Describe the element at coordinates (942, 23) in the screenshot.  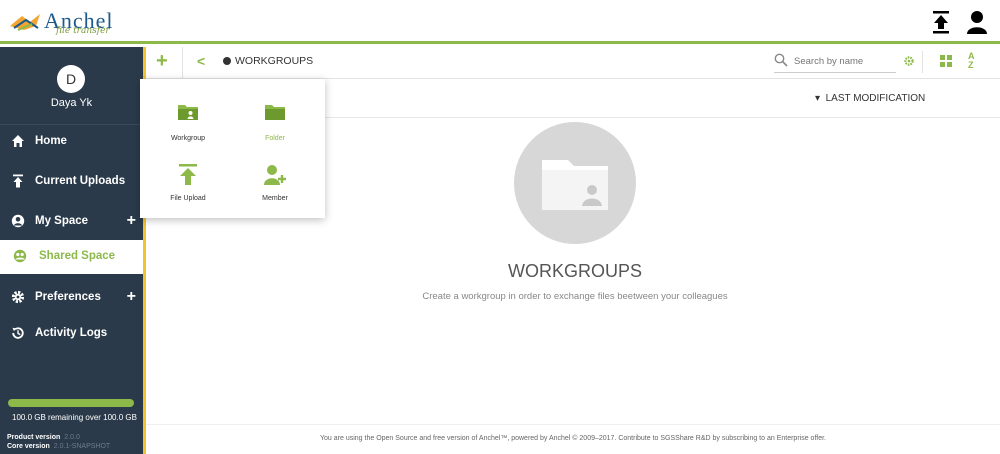
I see `upload-queue-icon` at that location.